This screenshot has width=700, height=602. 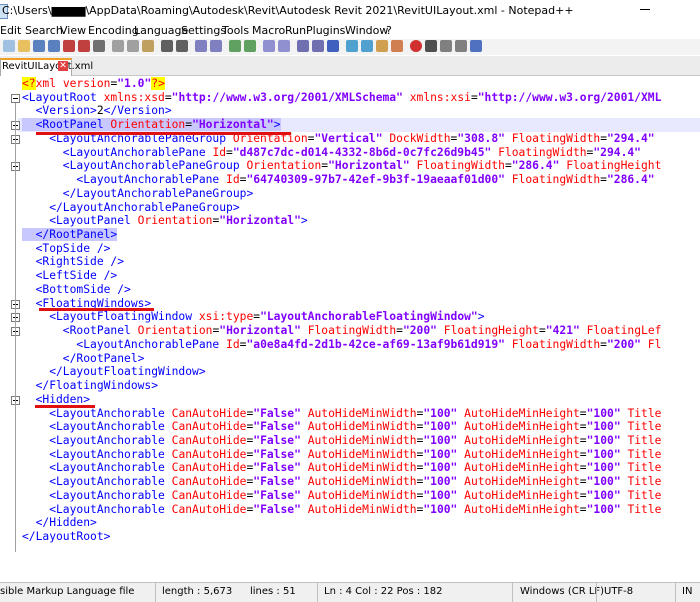 What do you see at coordinates (367, 46) in the screenshot?
I see `doc-map-icon` at bounding box center [367, 46].